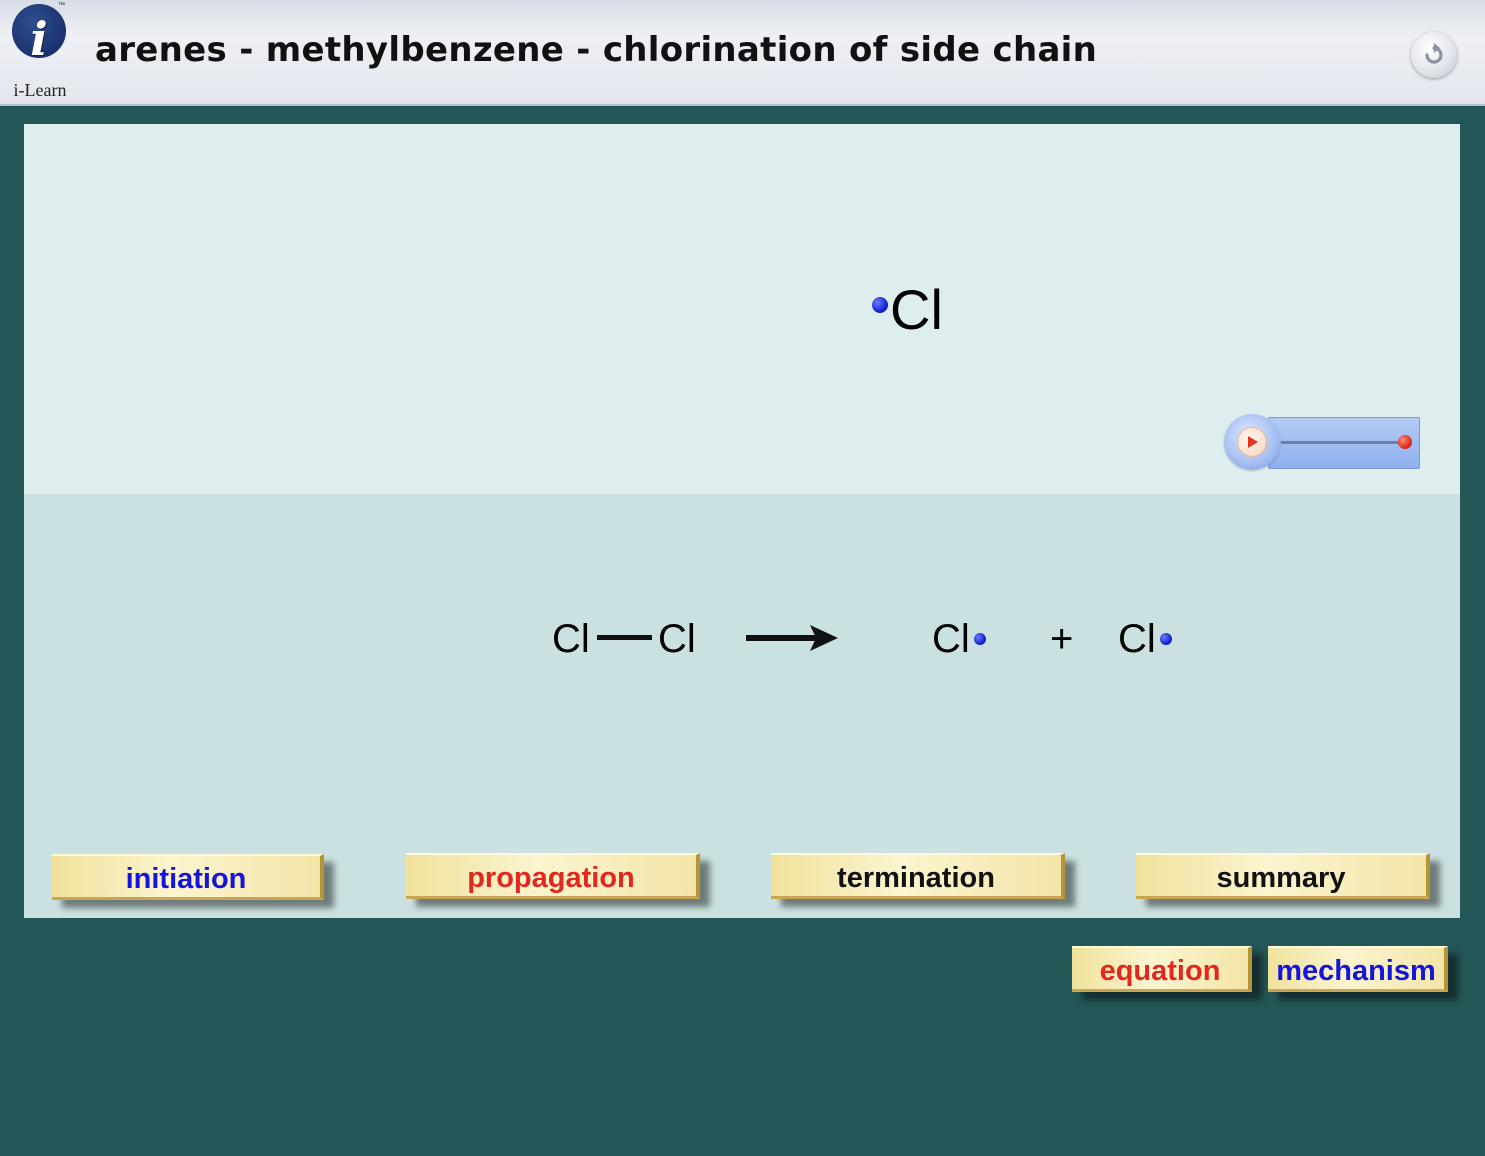  Describe the element at coordinates (916, 309) in the screenshot. I see `chlorine-radical-symbol: Cl` at that location.